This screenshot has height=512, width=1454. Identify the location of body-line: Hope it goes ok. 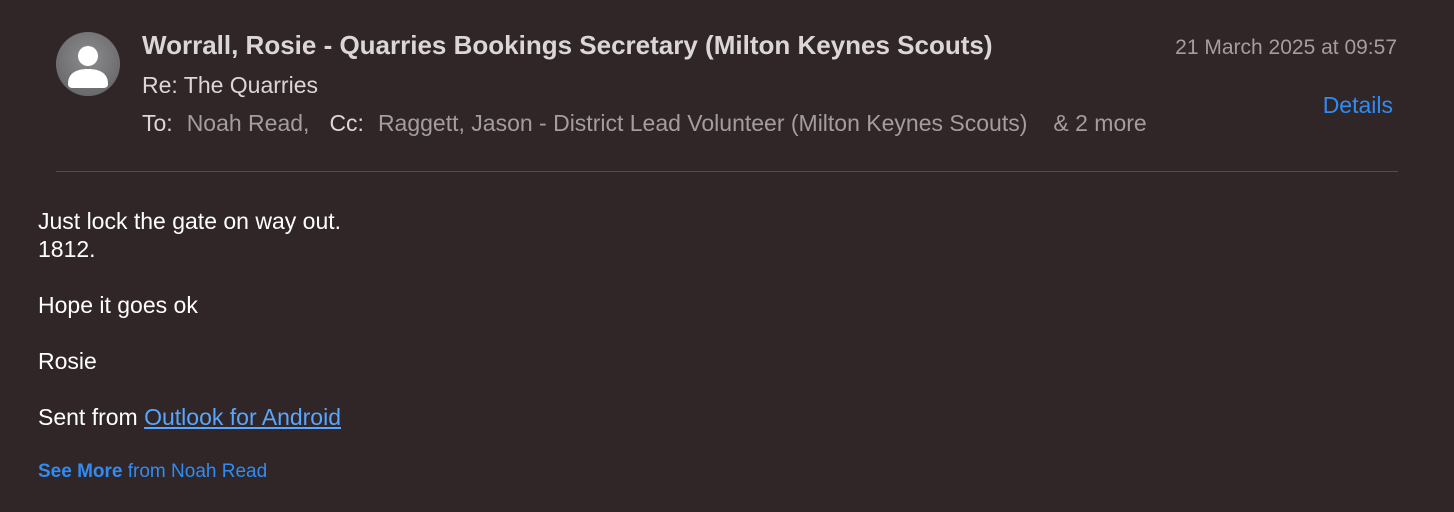
(118, 305).